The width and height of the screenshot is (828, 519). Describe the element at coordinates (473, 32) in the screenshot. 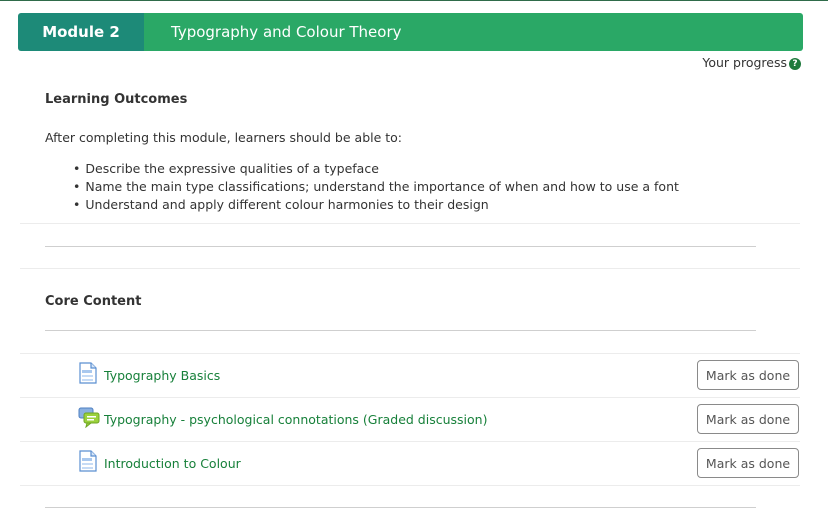

I see `module-title: Typography and Colour Theory` at that location.